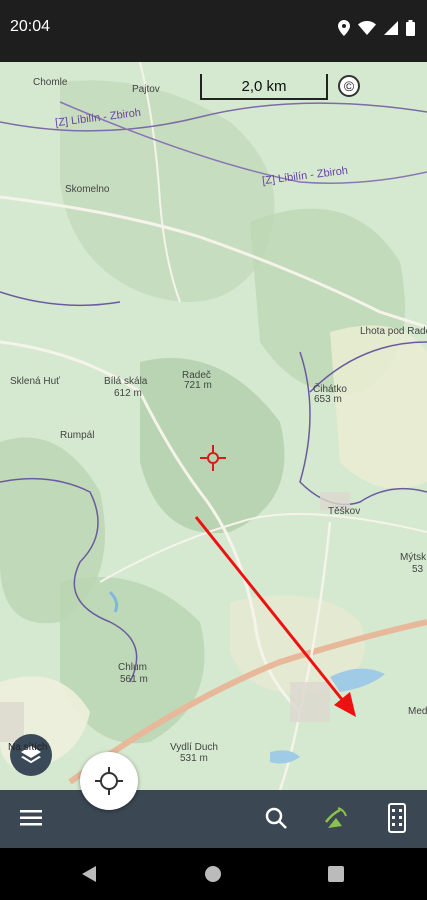 The height and width of the screenshot is (900, 427). I want to click on menu-icon, so click(31, 818).